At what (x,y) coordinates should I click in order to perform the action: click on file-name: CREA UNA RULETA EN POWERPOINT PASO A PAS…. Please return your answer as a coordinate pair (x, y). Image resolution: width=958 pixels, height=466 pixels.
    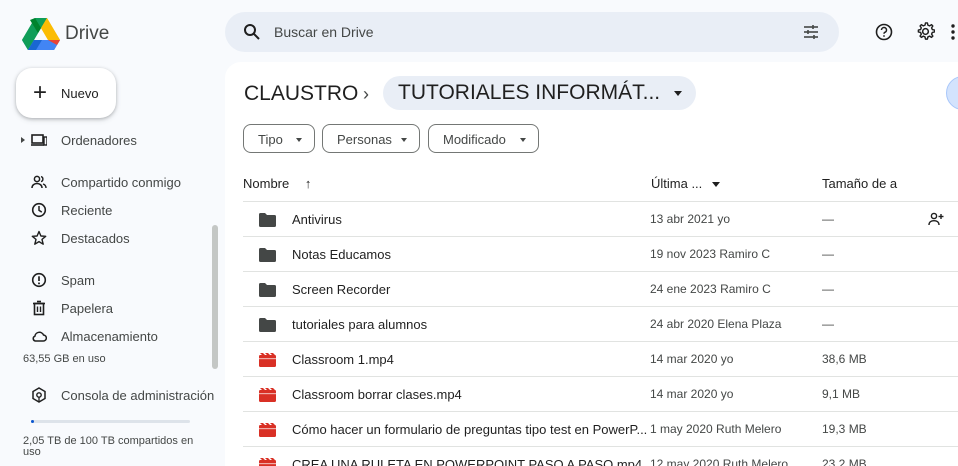
    Looking at the image, I should click on (467, 461).